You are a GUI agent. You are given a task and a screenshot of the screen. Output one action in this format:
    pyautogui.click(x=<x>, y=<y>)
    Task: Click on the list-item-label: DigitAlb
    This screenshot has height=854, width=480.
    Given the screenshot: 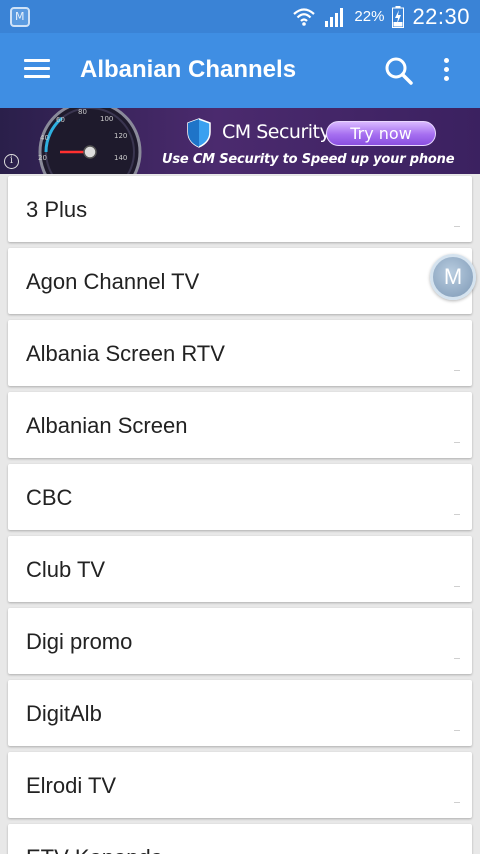 What is the action you would take?
    pyautogui.click(x=64, y=713)
    